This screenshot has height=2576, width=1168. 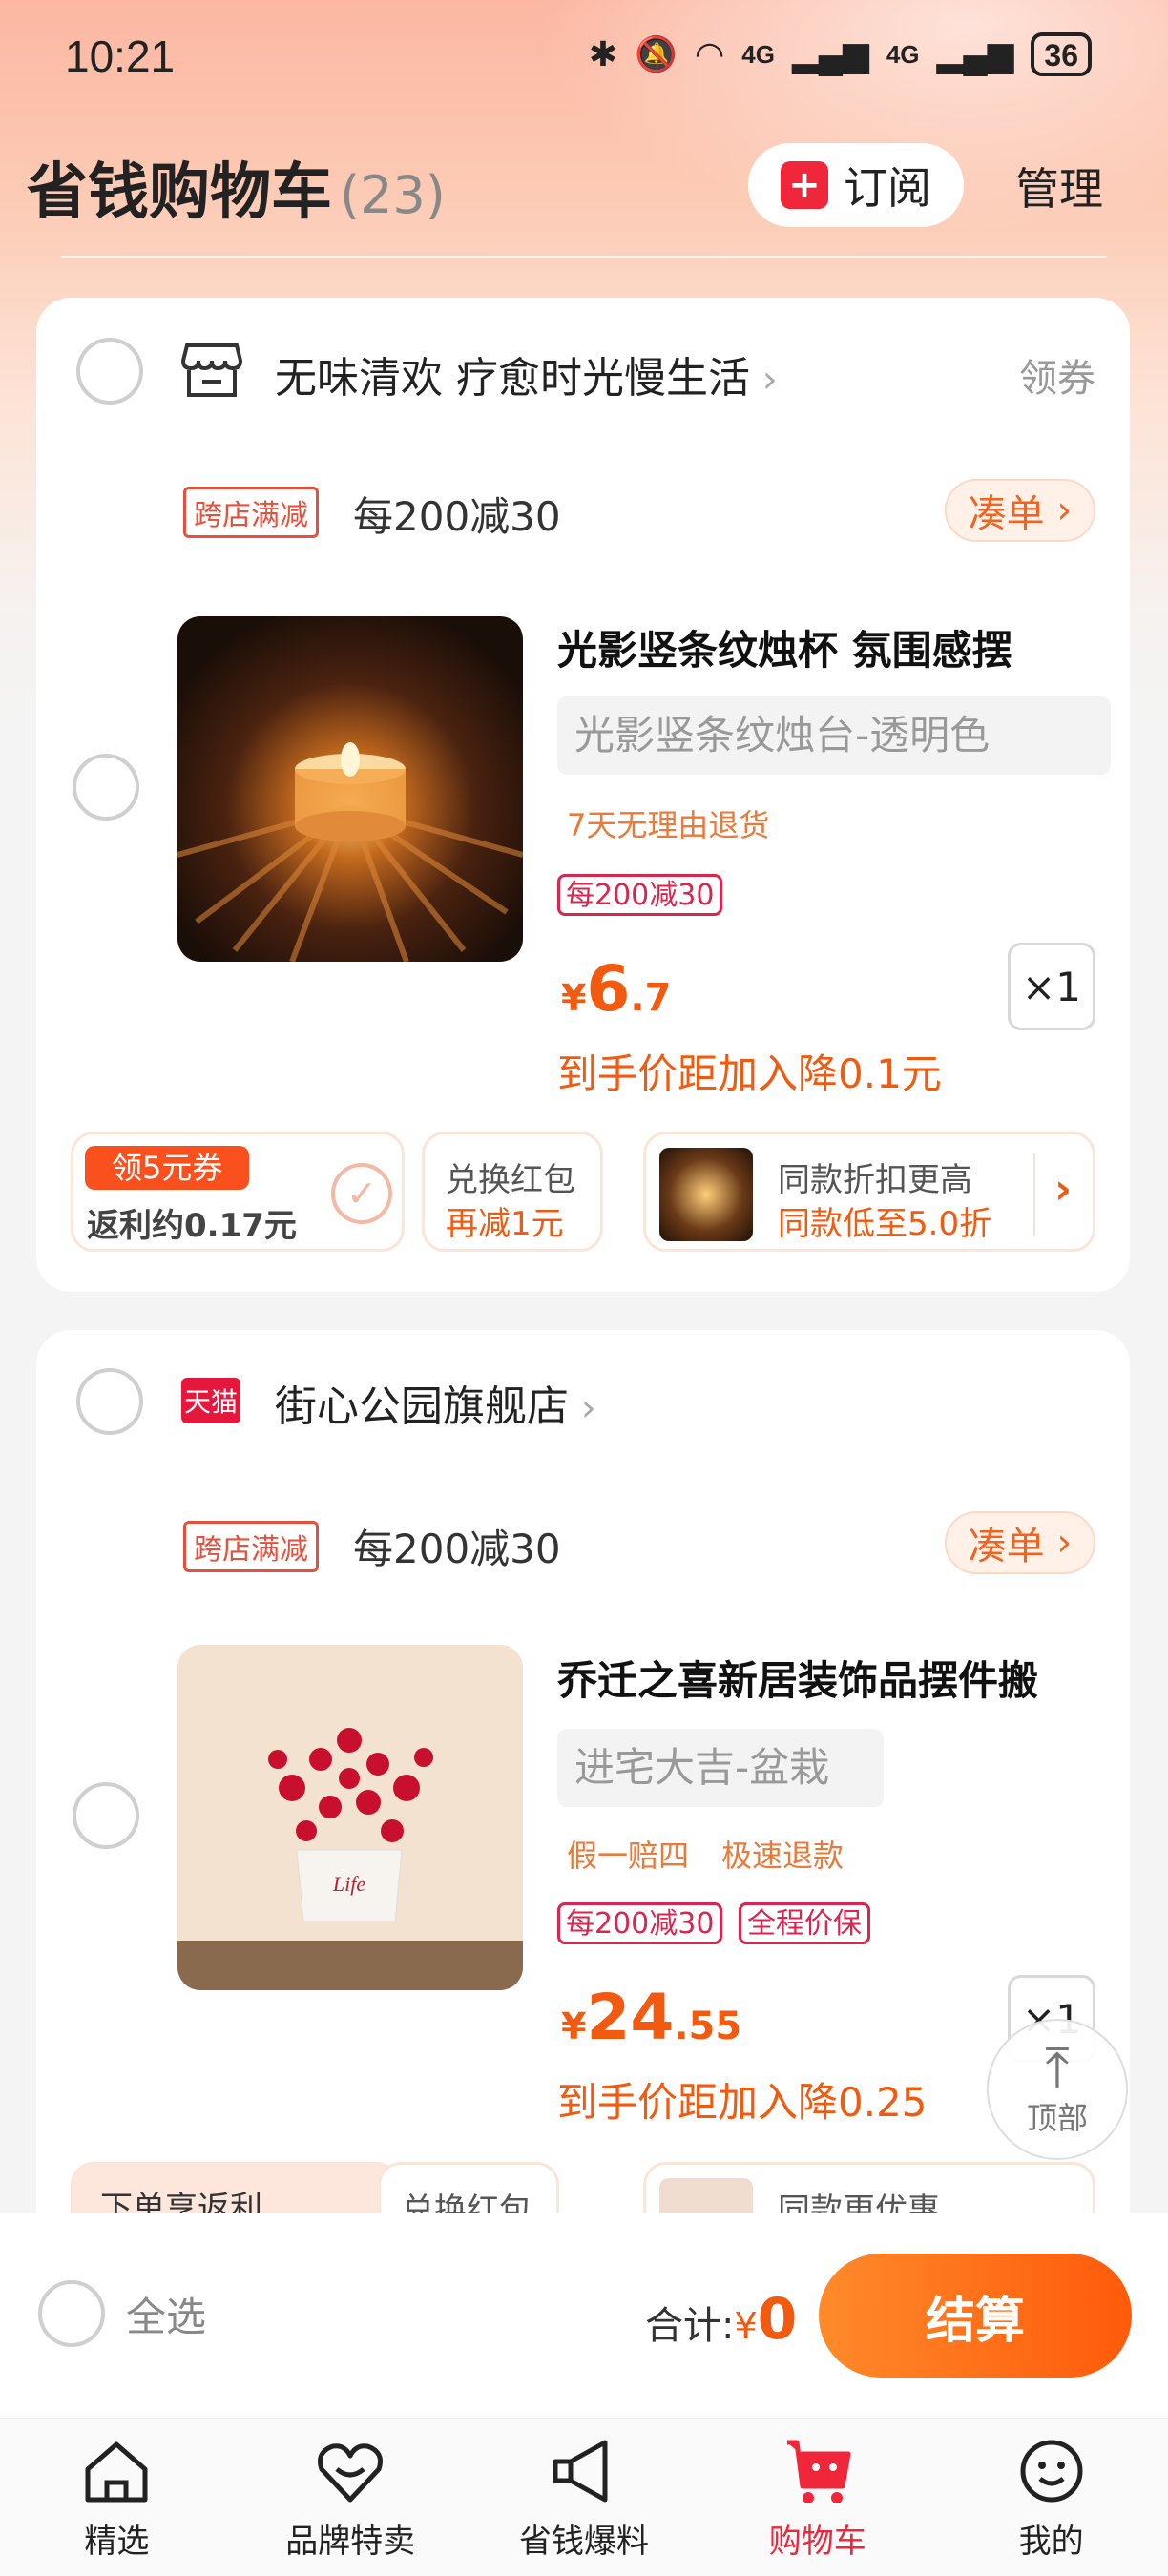 What do you see at coordinates (1057, 2118) in the screenshot?
I see `back-to-top-label: 顶部` at bounding box center [1057, 2118].